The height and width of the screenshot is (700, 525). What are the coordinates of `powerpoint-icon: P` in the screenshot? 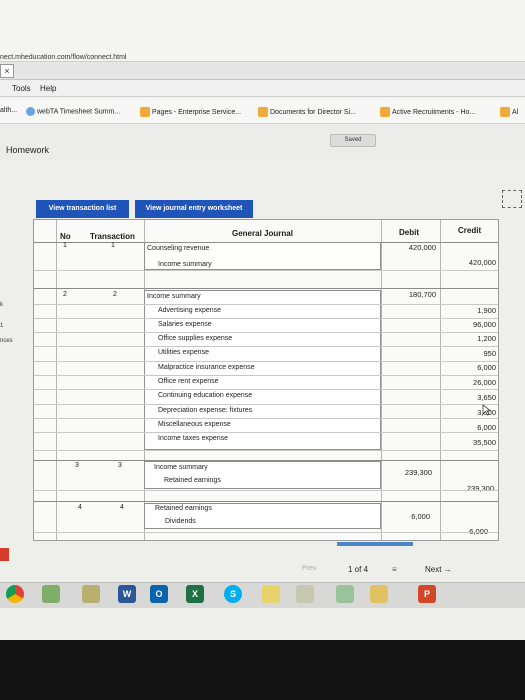 It's located at (427, 594).